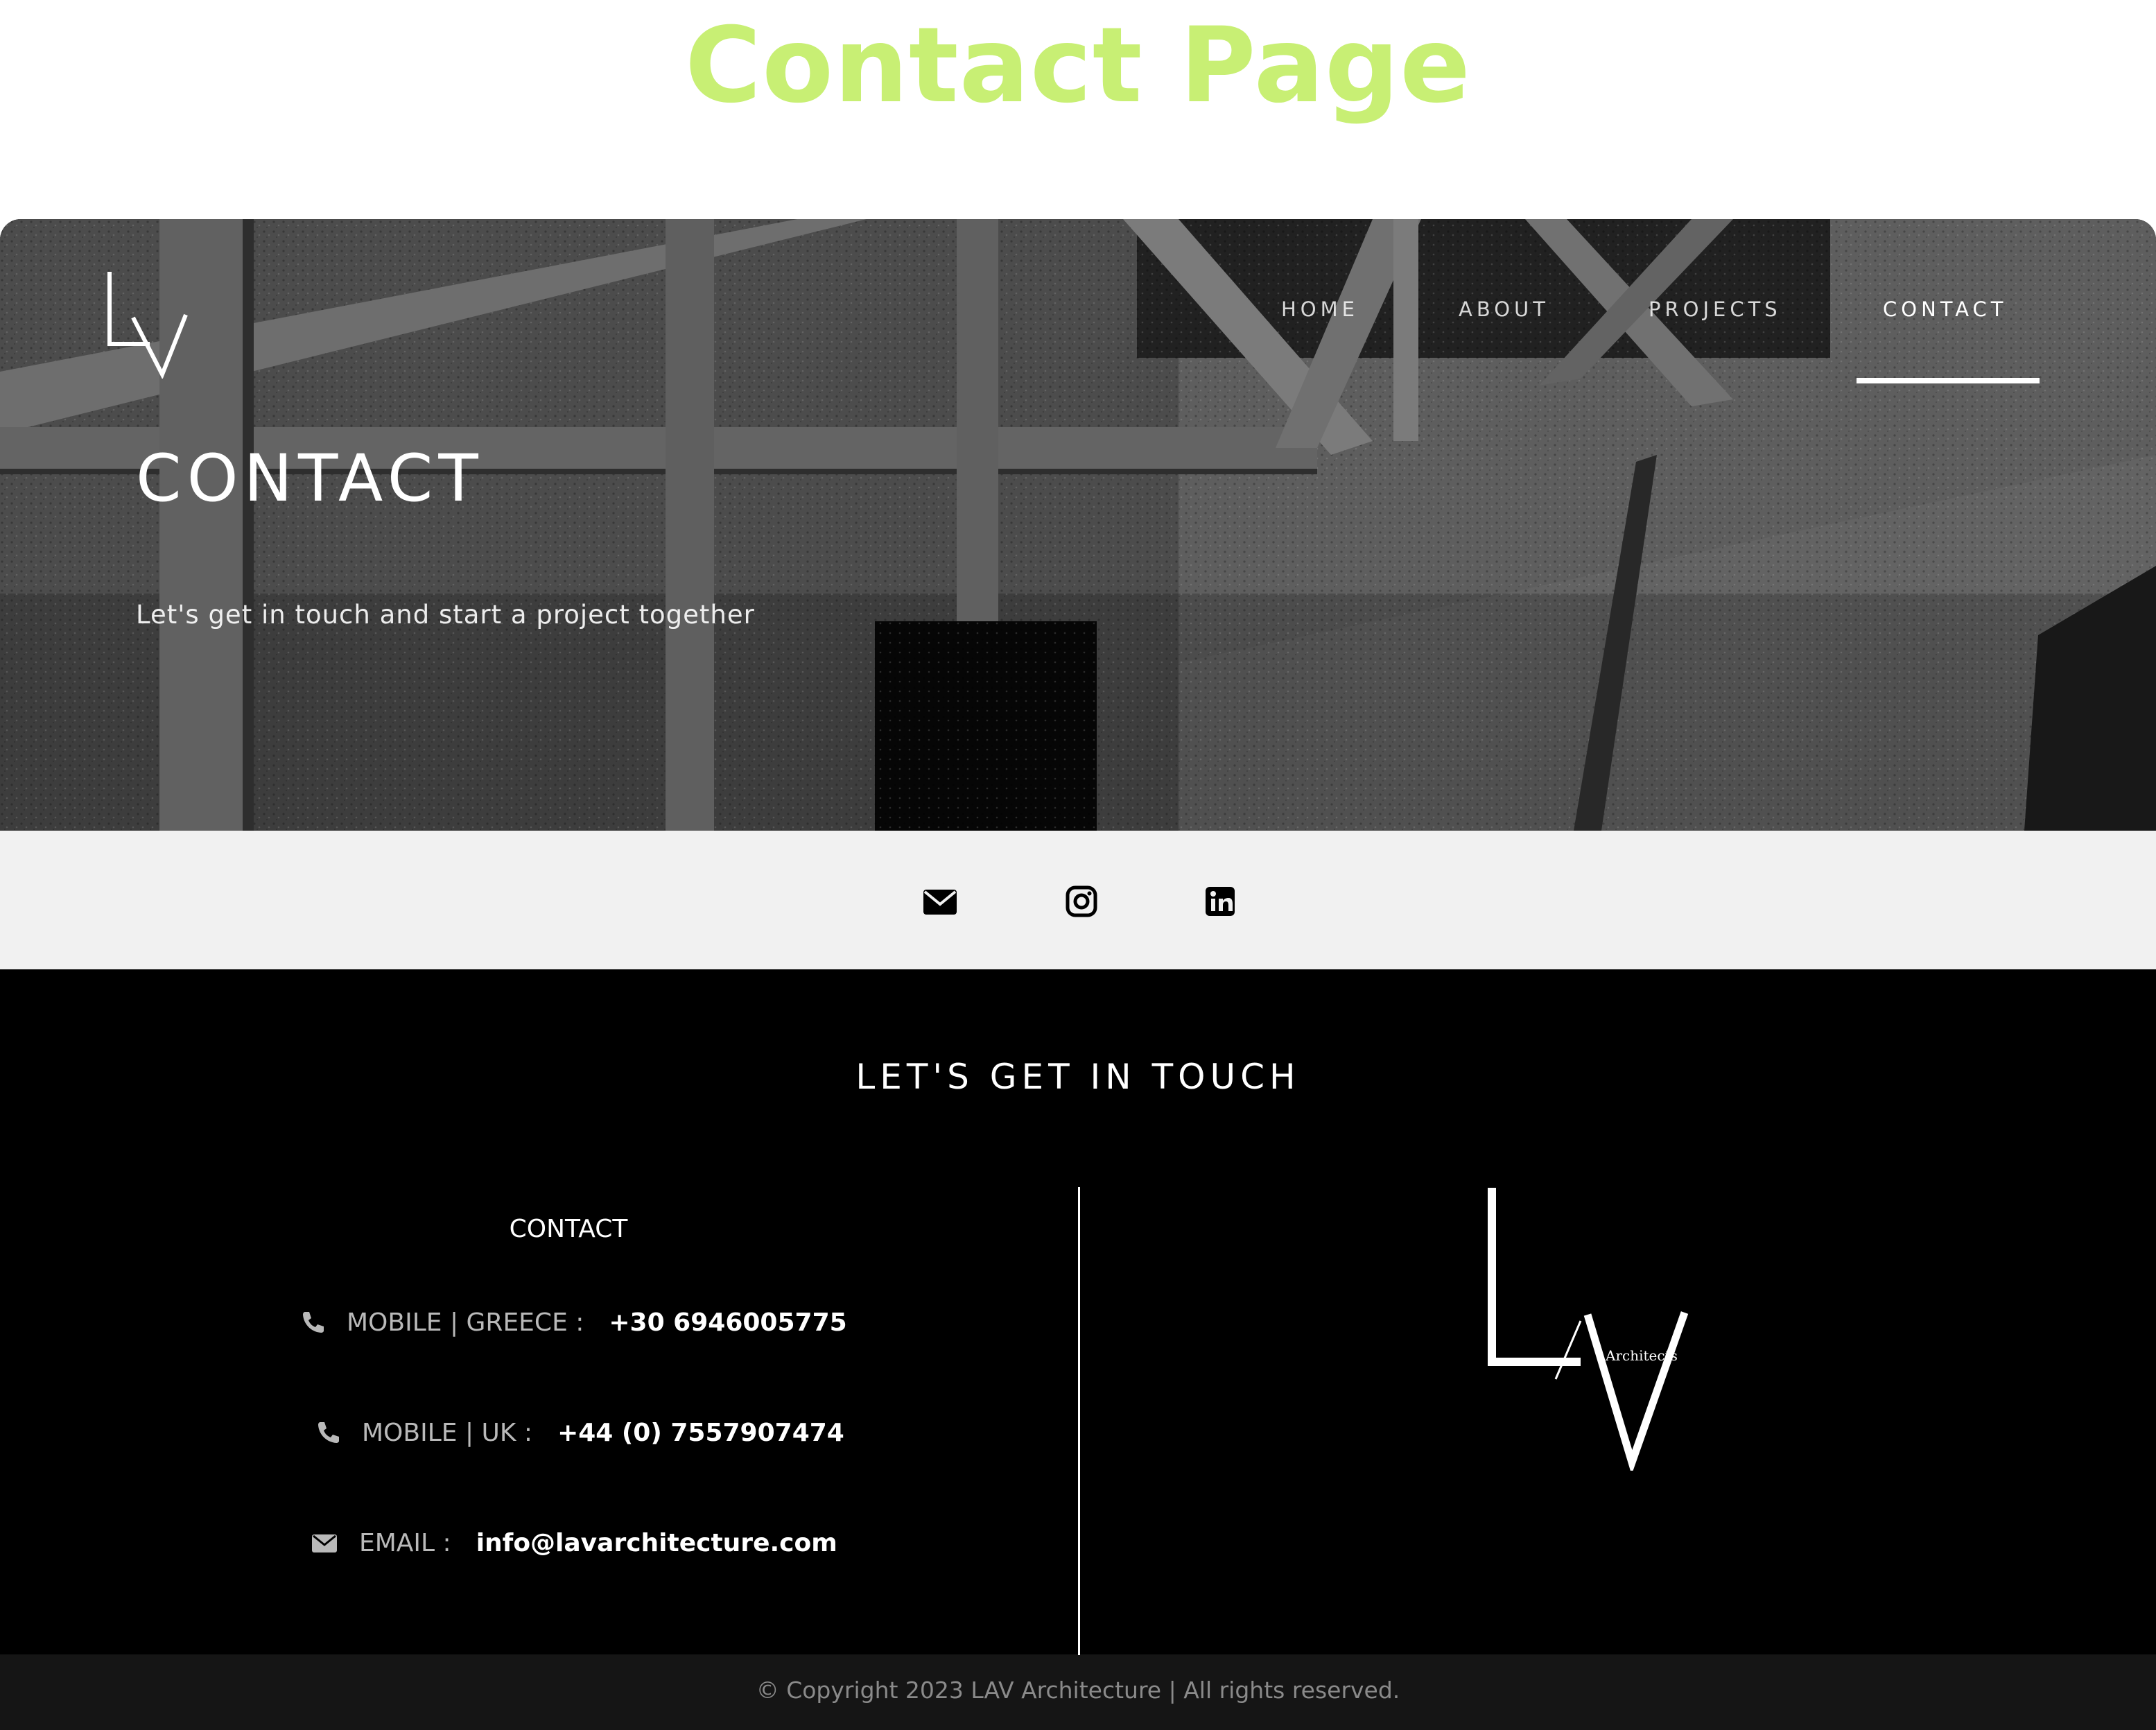 The height and width of the screenshot is (1730, 2156). I want to click on hero-title: CONTACT, so click(310, 479).